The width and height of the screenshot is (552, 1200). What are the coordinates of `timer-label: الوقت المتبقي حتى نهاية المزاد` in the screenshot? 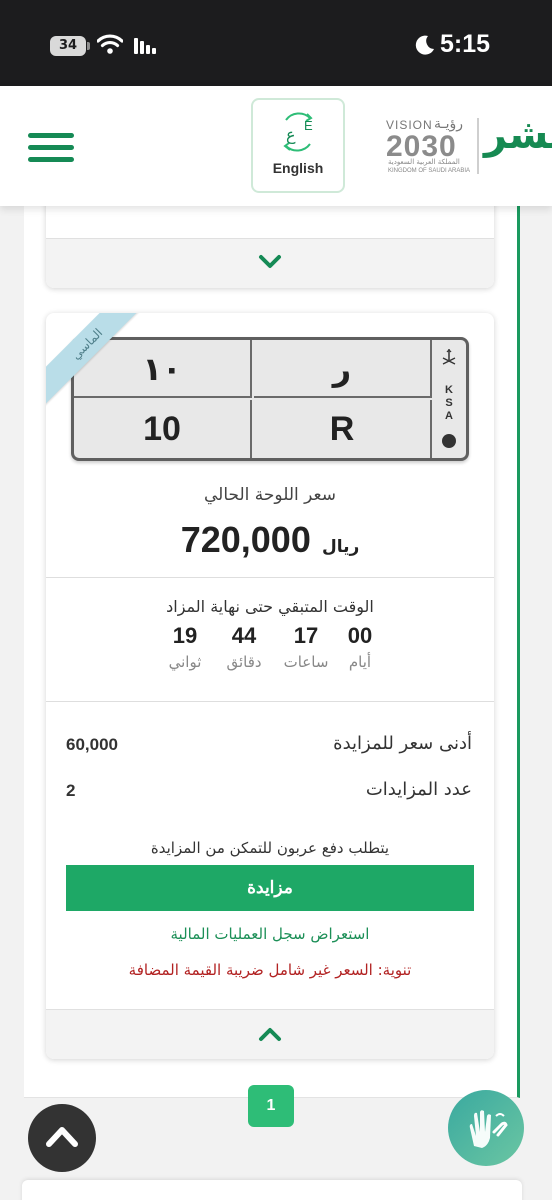 It's located at (270, 606).